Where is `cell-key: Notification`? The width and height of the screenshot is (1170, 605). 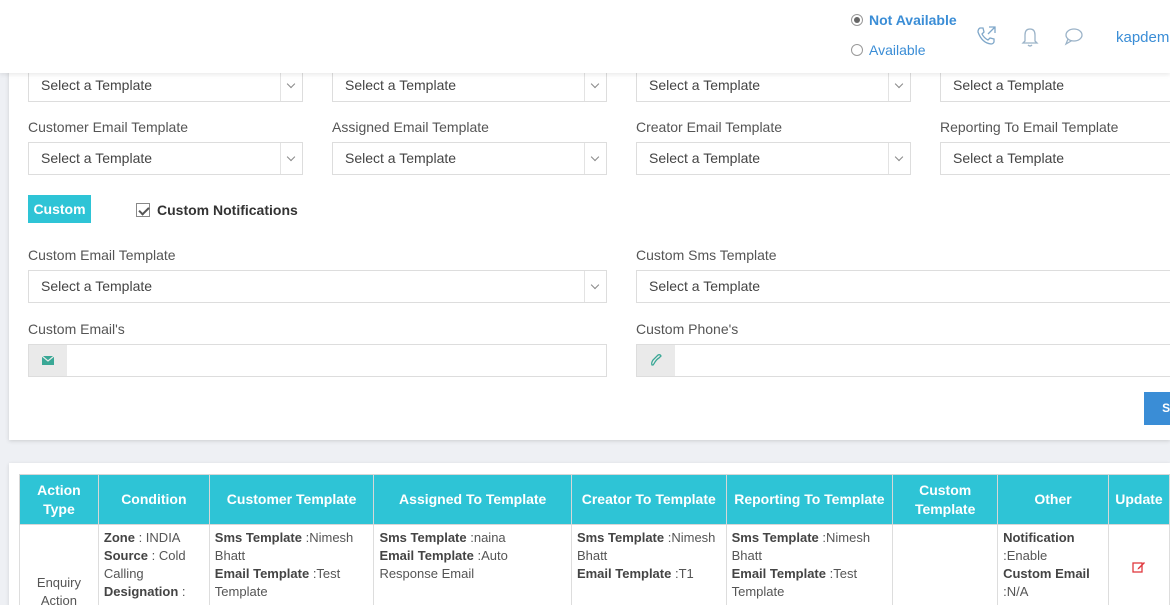
cell-key: Notification is located at coordinates (1039, 537).